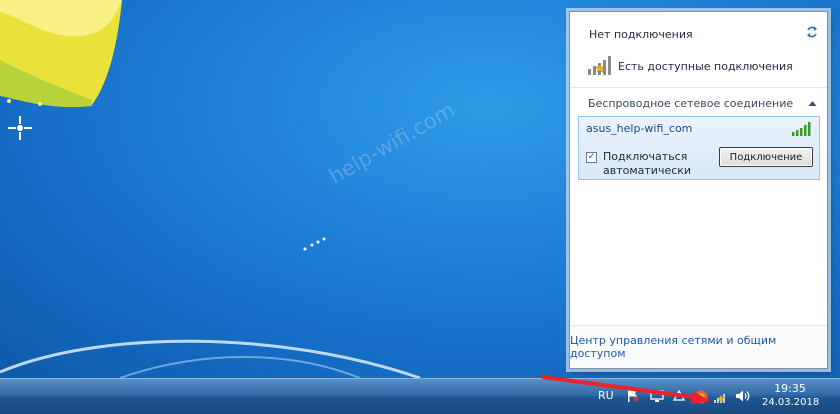  I want to click on wireless-section-header: Беспроводное сетевое соединение, so click(699, 103).